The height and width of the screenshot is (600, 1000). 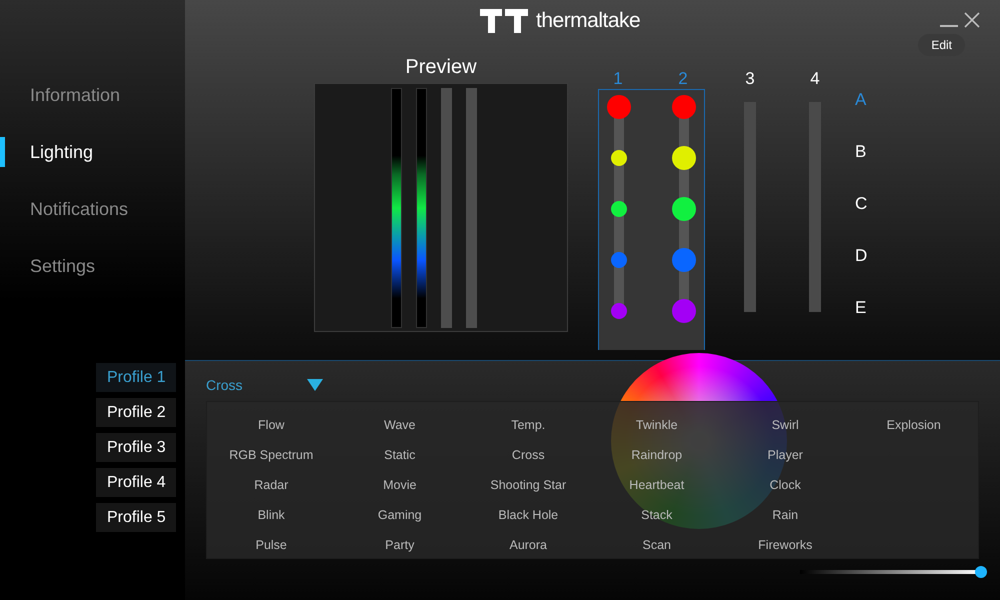 I want to click on menu-item: Rain, so click(x=785, y=515).